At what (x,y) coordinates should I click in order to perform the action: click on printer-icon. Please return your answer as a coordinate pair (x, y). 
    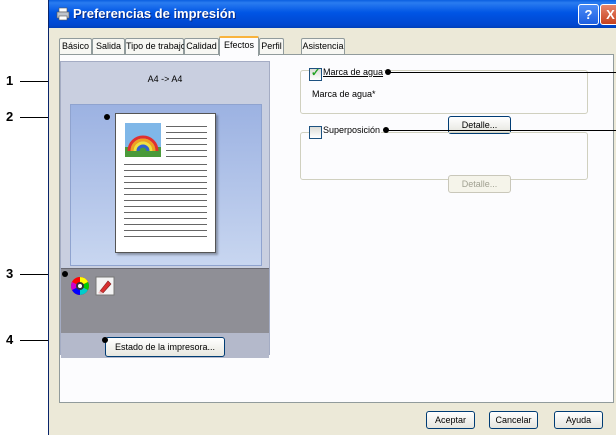
    Looking at the image, I should click on (63, 14).